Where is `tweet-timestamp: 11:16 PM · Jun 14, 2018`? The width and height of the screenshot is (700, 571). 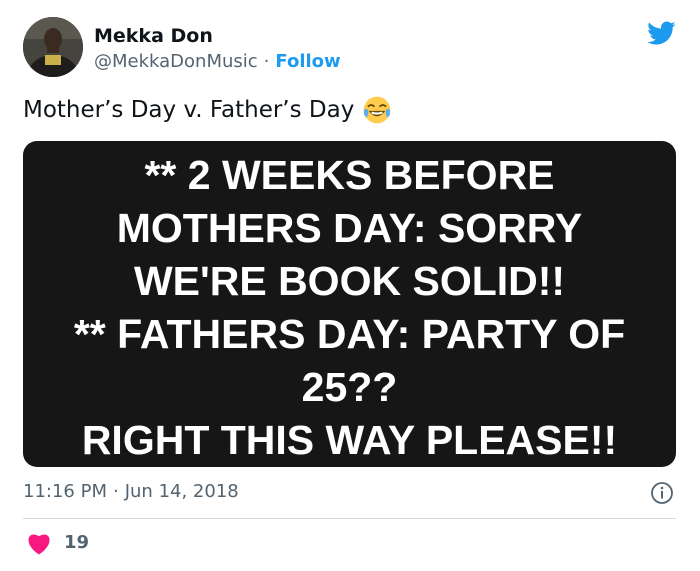
tweet-timestamp: 11:16 PM · Jun 14, 2018 is located at coordinates (131, 492).